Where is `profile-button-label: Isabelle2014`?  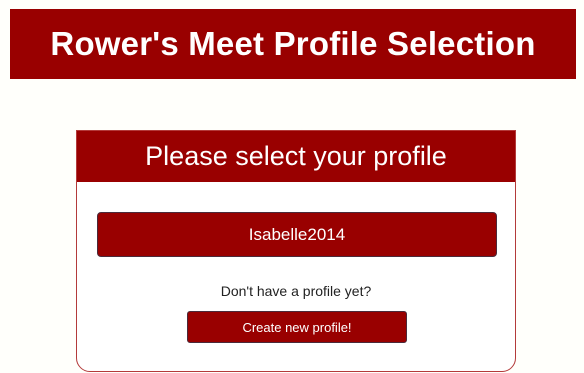
profile-button-label: Isabelle2014 is located at coordinates (297, 234).